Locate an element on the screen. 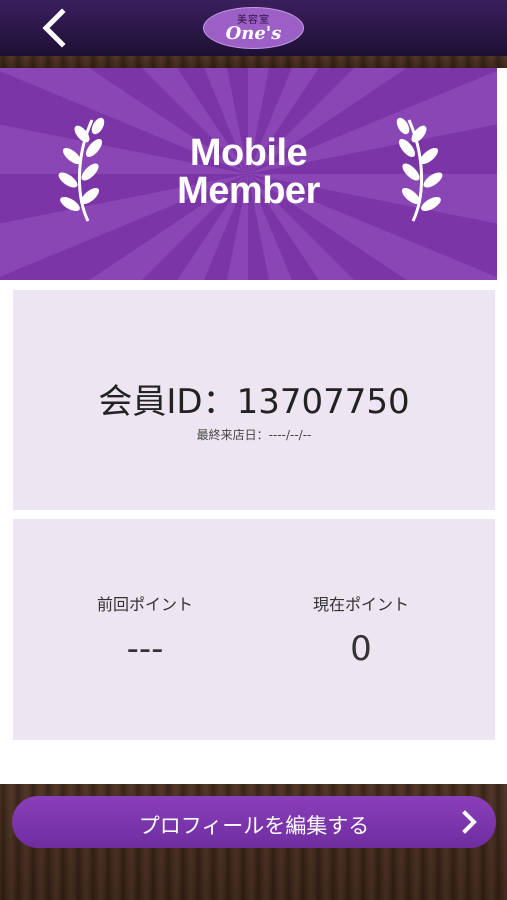 The width and height of the screenshot is (507, 900). brand-logo: 美容室 One's is located at coordinates (253, 28).